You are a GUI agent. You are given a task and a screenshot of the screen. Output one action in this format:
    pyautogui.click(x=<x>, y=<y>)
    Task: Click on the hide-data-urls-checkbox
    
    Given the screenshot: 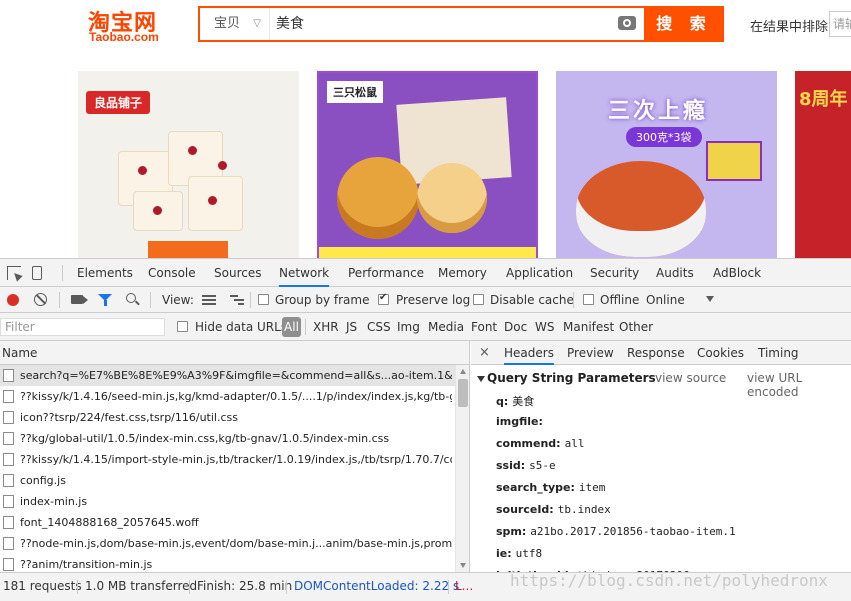 What is the action you would take?
    pyautogui.click(x=182, y=326)
    